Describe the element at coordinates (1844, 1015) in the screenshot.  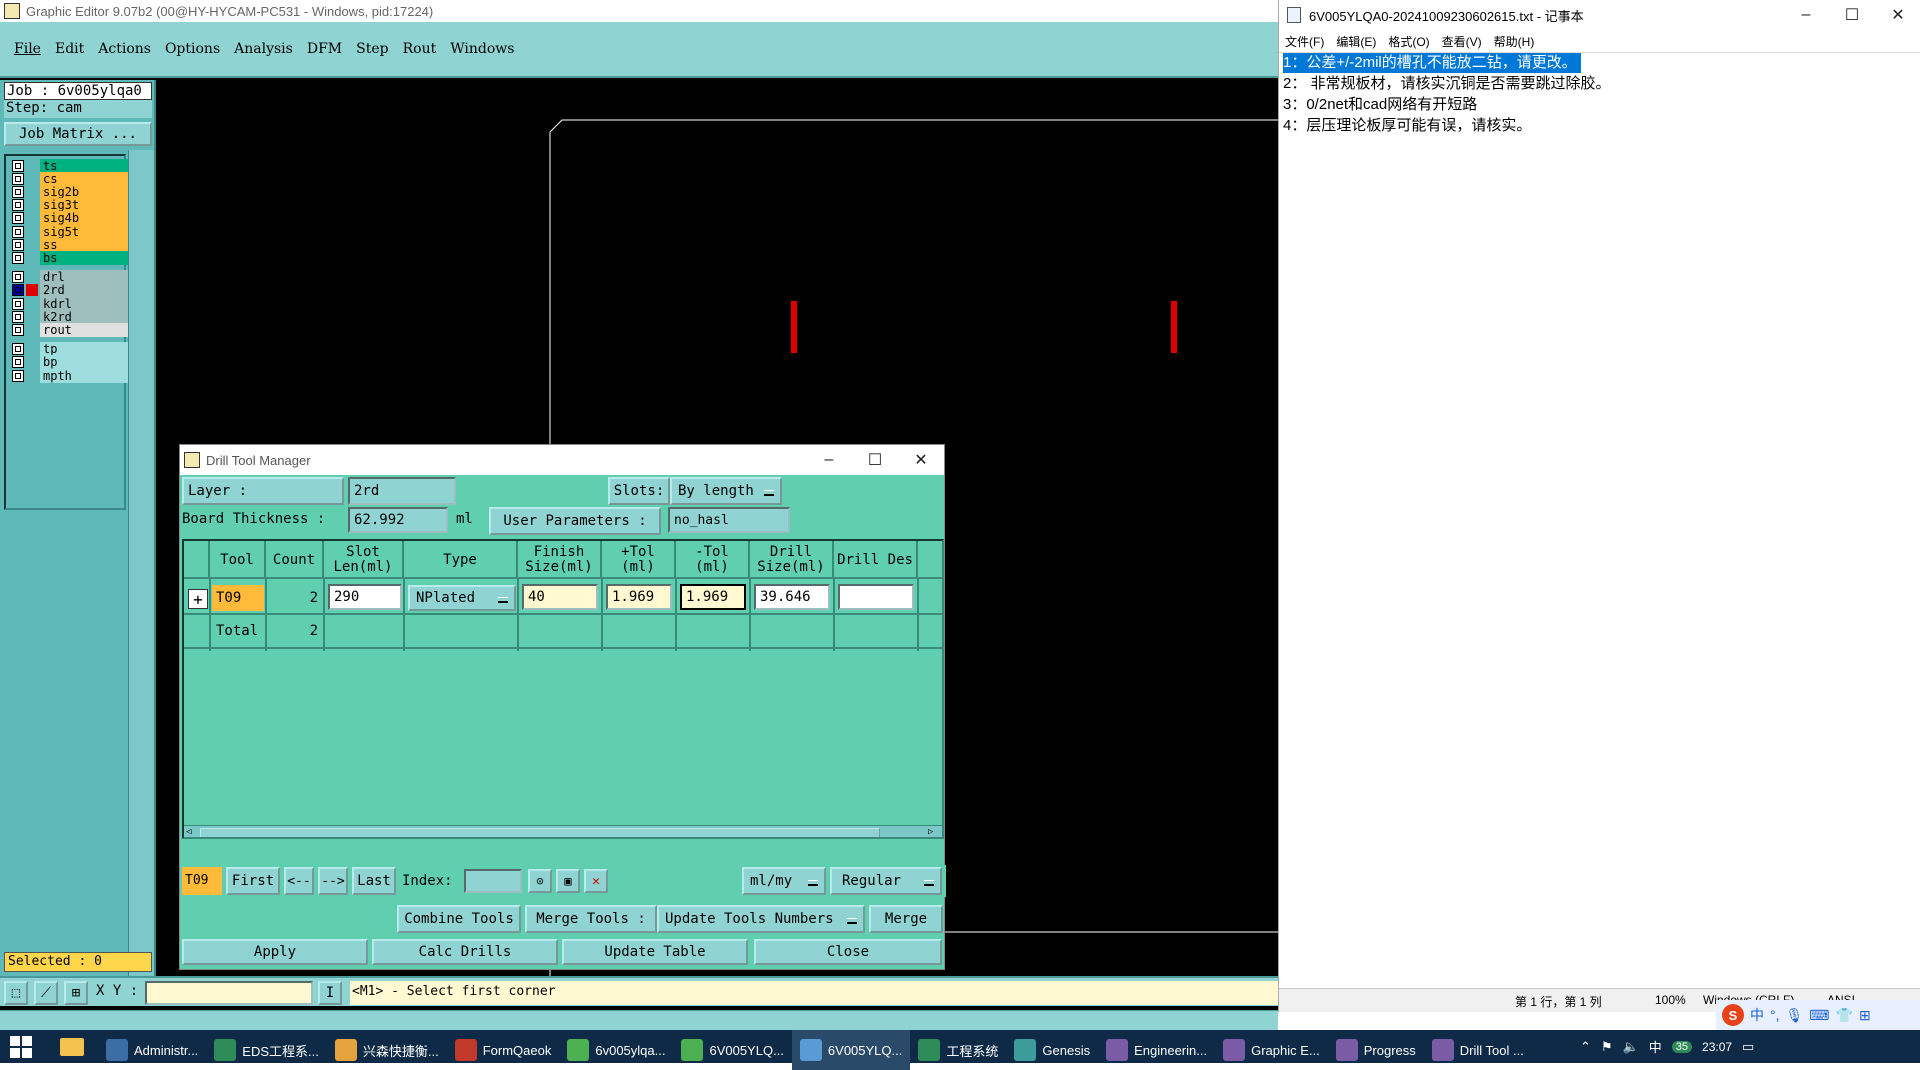
I see `skin-icon: 👕` at that location.